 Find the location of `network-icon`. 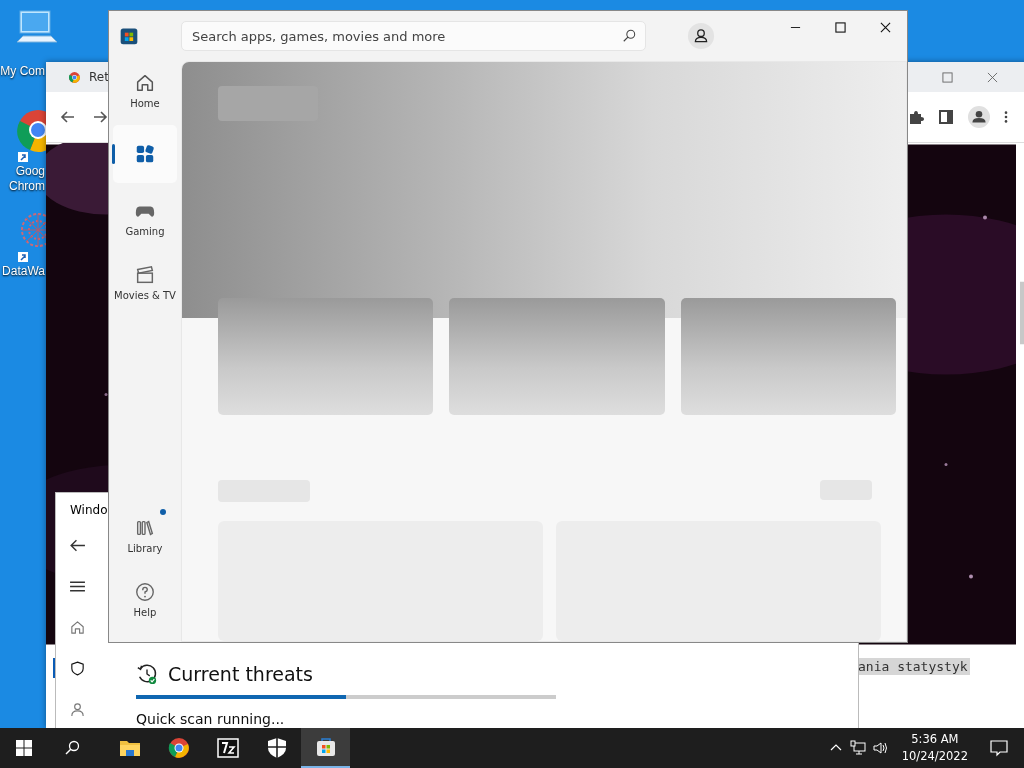

network-icon is located at coordinates (857, 748).